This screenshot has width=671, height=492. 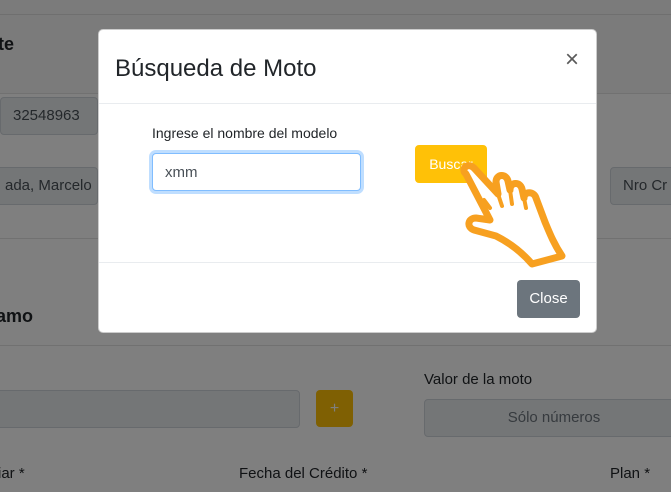 I want to click on modal-title: Búsqueda de Moto, so click(x=216, y=68).